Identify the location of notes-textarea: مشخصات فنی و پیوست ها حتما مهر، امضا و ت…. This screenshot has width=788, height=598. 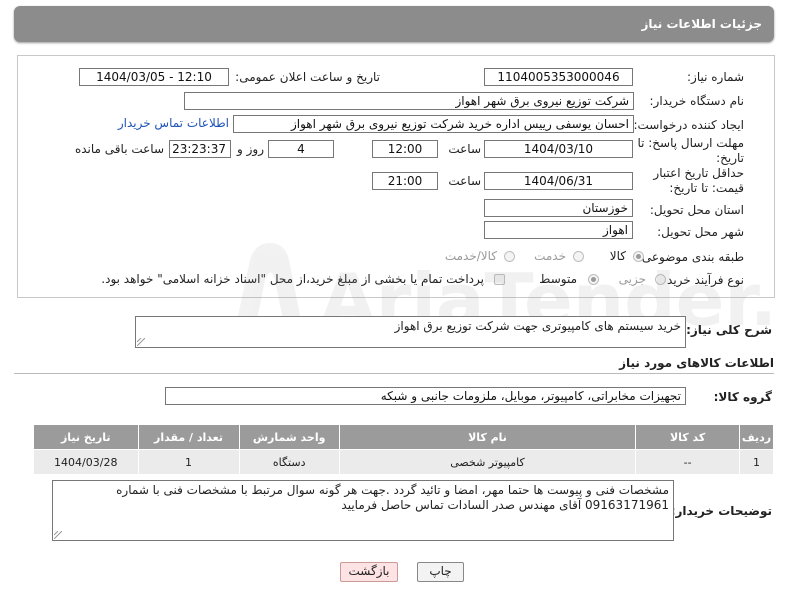
(363, 510).